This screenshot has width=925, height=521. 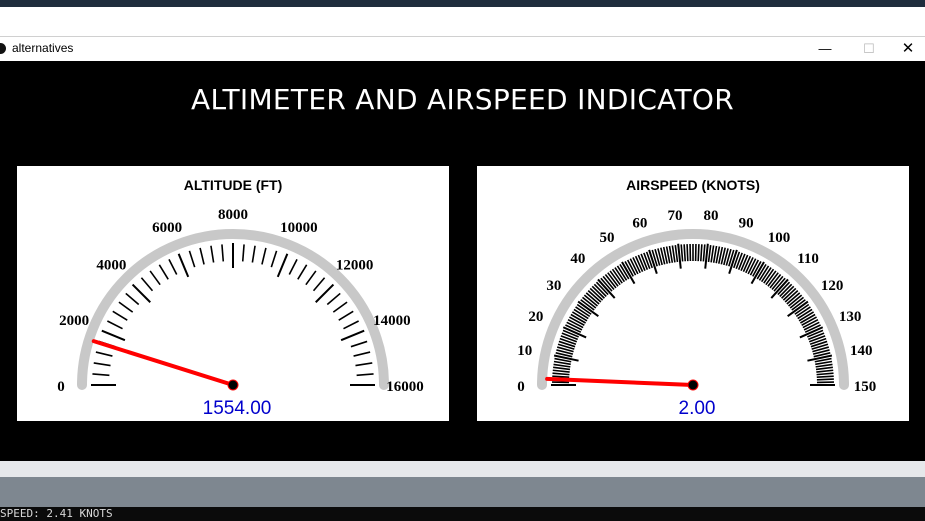 I want to click on airspeed-tick-label: 130, so click(x=850, y=317).